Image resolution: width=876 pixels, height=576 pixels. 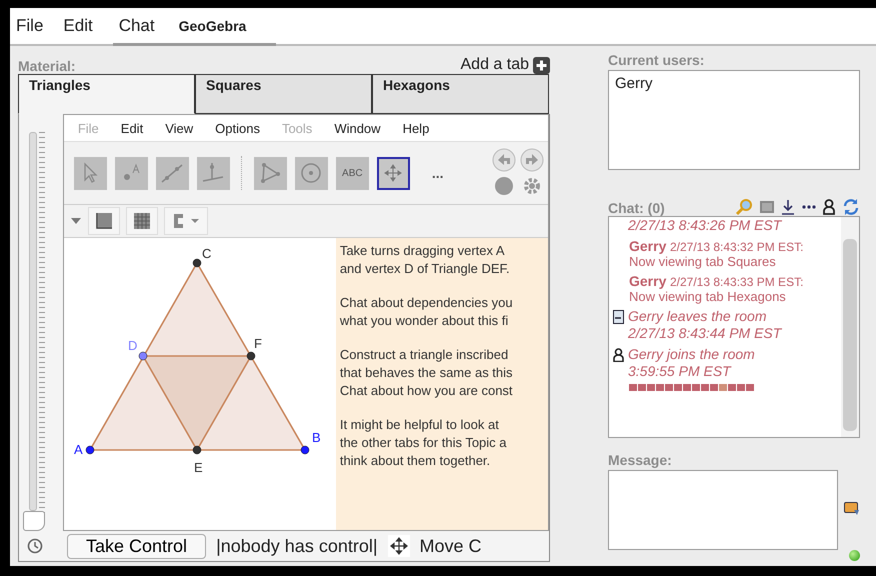 What do you see at coordinates (352, 173) in the screenshot?
I see `tool-button: ABC` at bounding box center [352, 173].